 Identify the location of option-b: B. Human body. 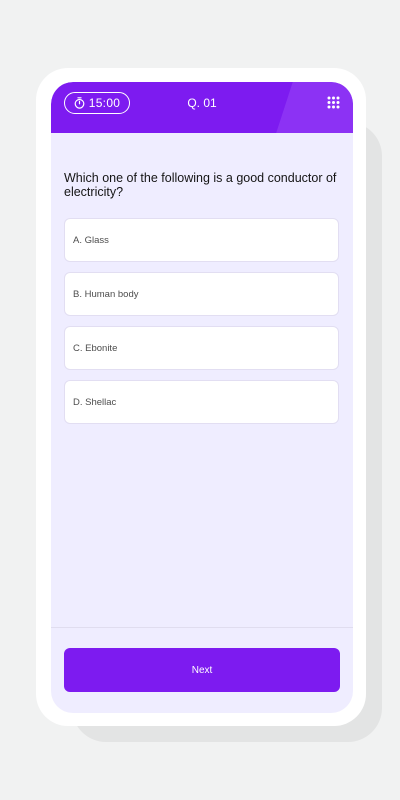
(201, 294).